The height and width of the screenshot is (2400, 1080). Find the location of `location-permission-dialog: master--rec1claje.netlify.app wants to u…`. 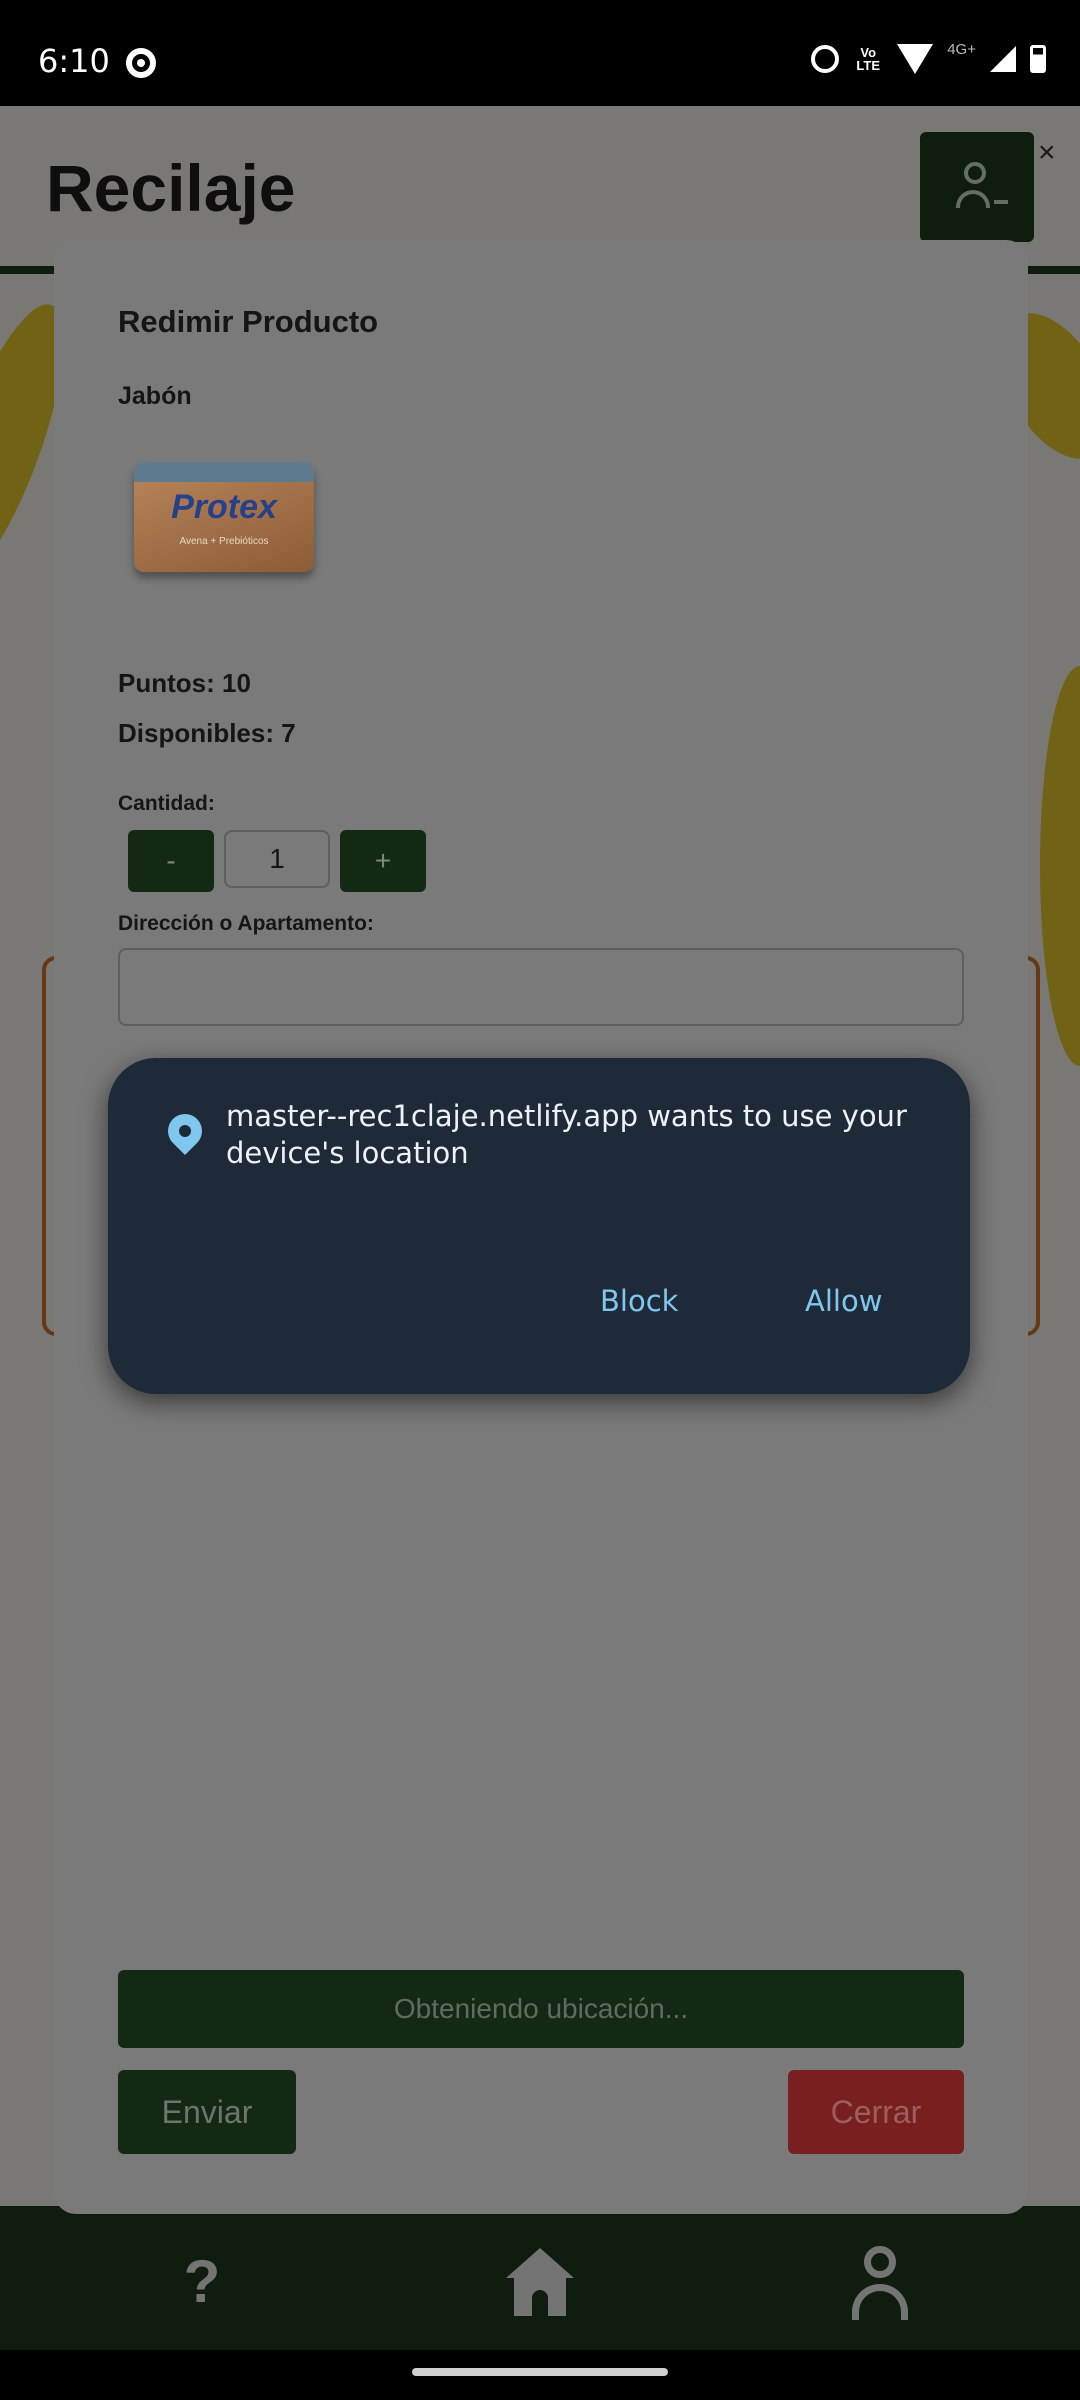

location-permission-dialog: master--rec1claje.netlify.app wants to u… is located at coordinates (539, 1226).